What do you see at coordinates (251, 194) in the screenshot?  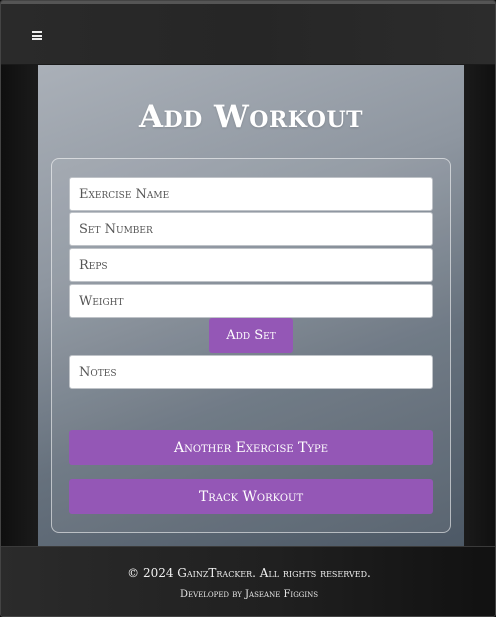 I see `exercise-name-input` at bounding box center [251, 194].